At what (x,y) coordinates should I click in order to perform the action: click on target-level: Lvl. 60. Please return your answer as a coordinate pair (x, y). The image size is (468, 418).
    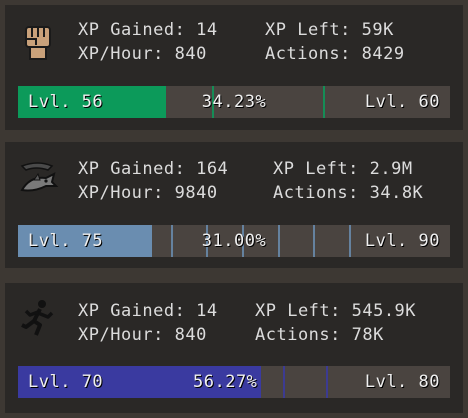
    Looking at the image, I should click on (402, 102).